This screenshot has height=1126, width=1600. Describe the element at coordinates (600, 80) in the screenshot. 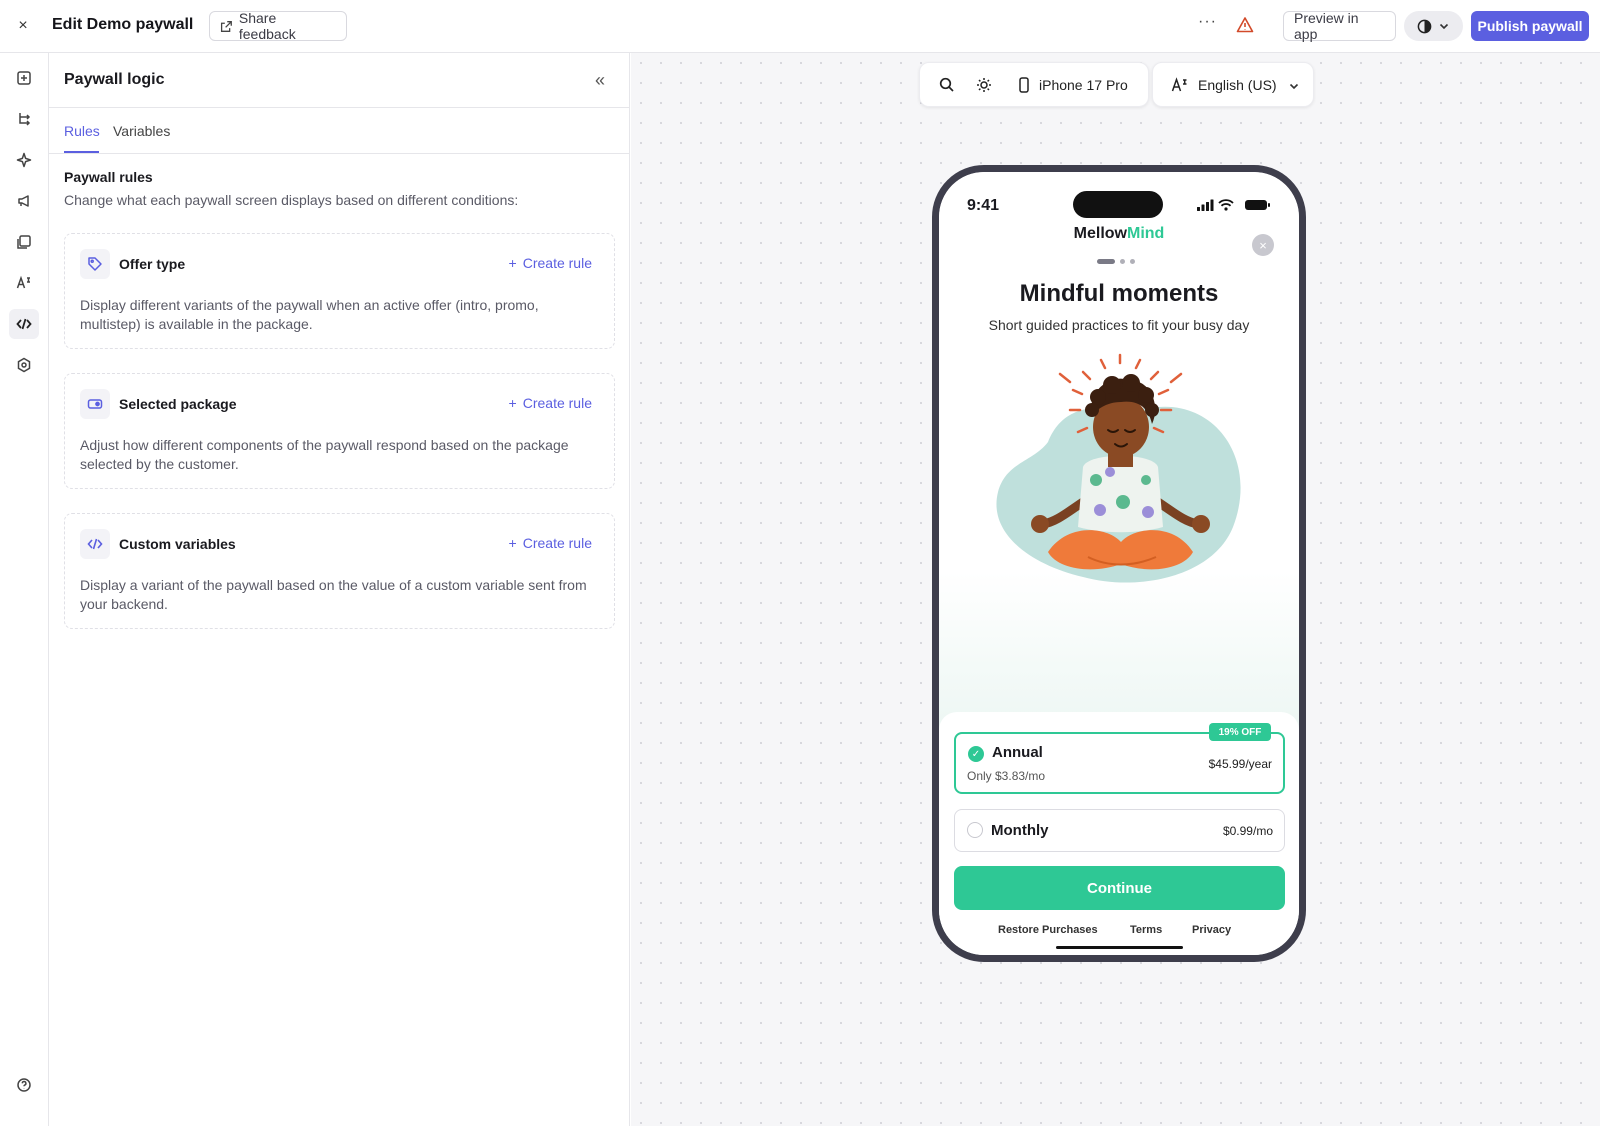

I see `collapse-panel-icon: «` at that location.